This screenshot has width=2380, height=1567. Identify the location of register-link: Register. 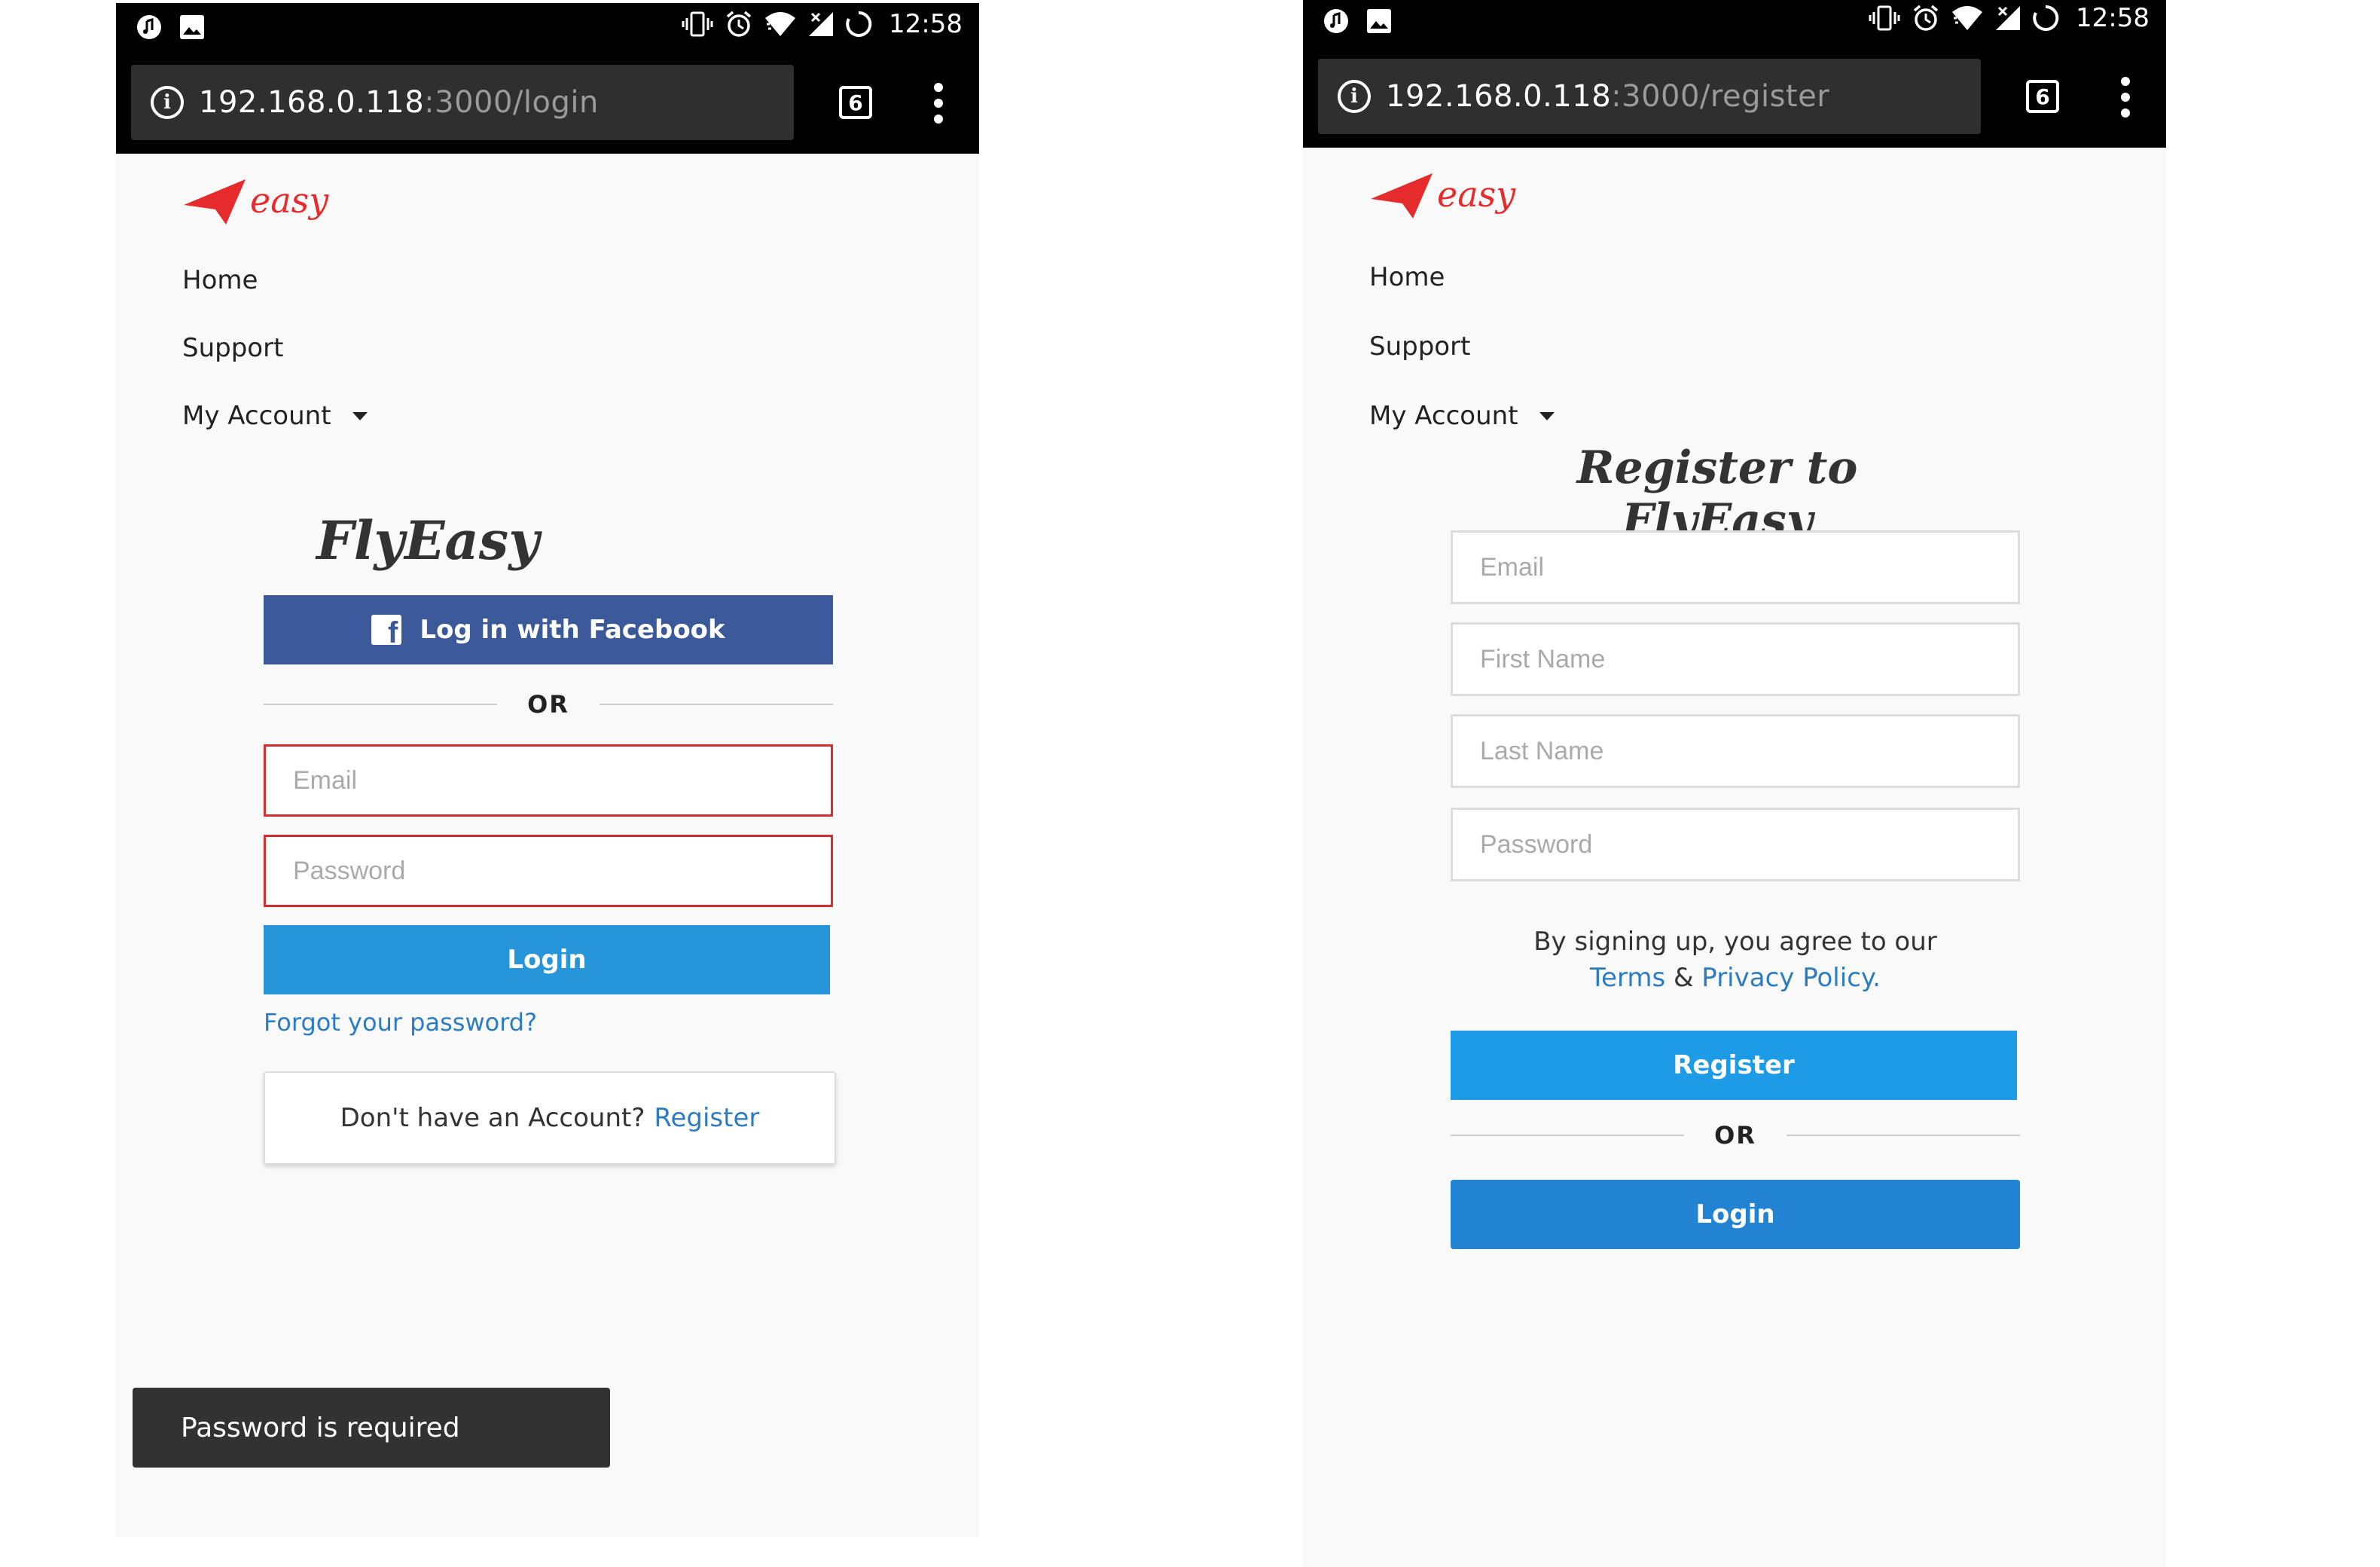
(706, 1118).